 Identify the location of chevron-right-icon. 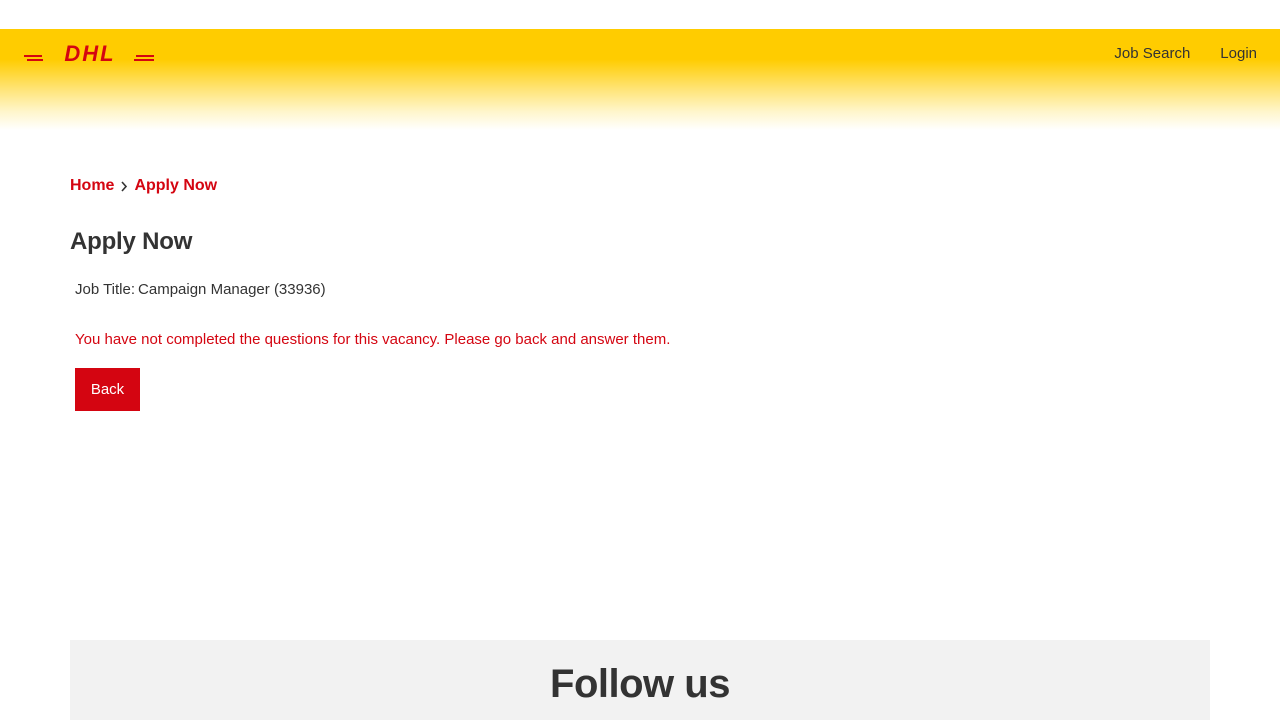
(124, 186).